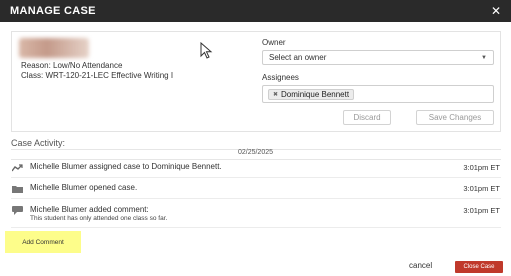 This screenshot has width=511, height=276. Describe the element at coordinates (420, 265) in the screenshot. I see `cancel-link: cancel` at that location.